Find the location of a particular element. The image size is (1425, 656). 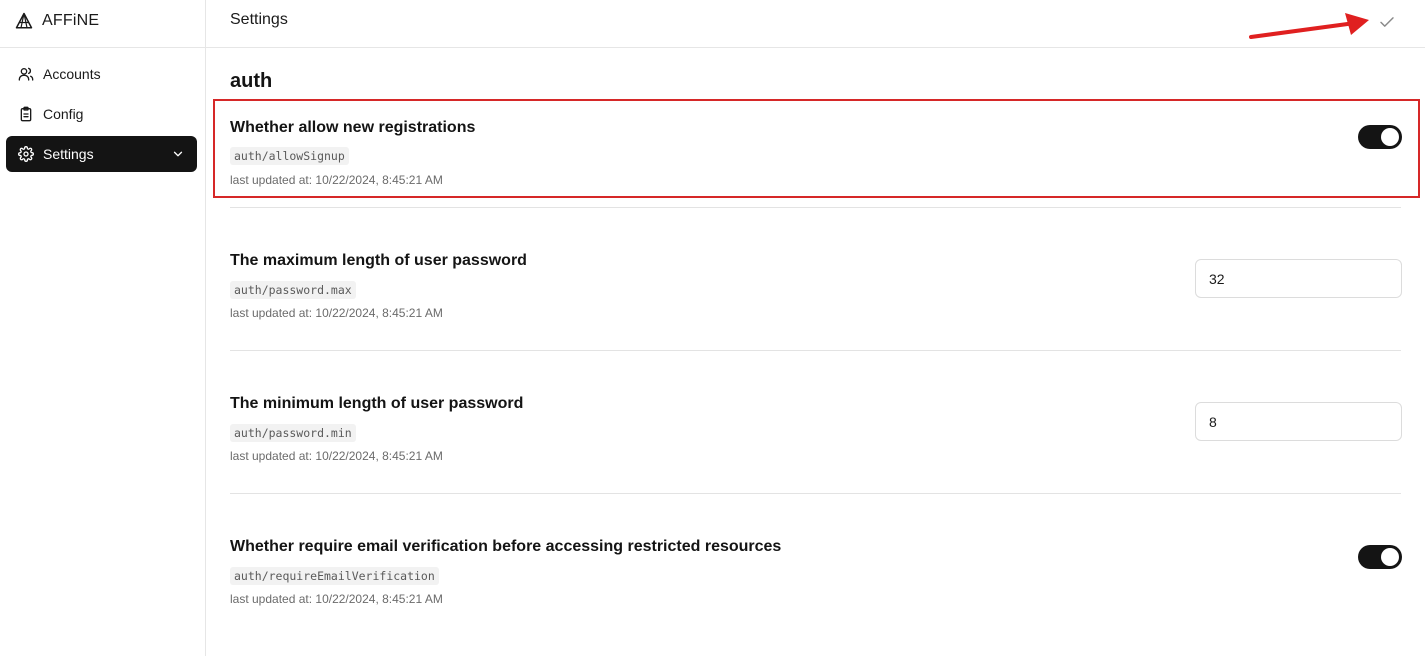

allow-signup-toggle is located at coordinates (1380, 137).